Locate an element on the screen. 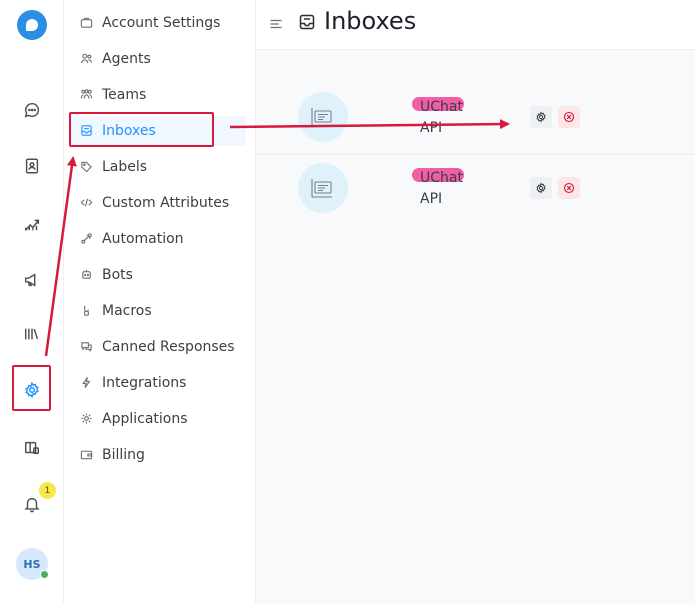  sidebar-item-label: Account Settings is located at coordinates (161, 23).